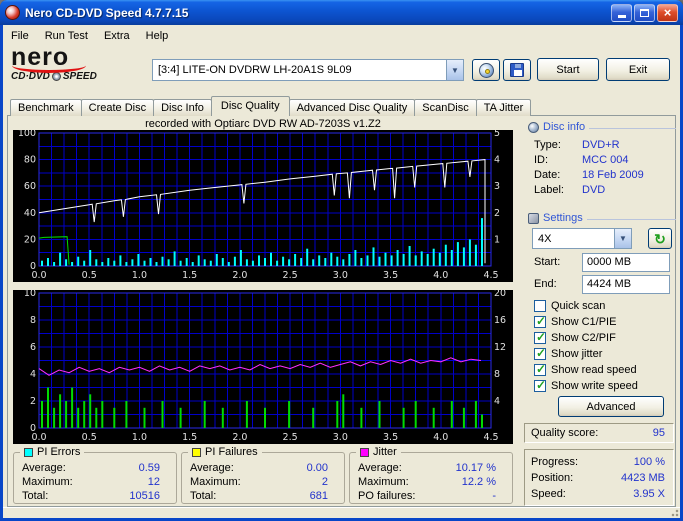 Image resolution: width=683 pixels, height=521 pixels. I want to click on drive-selector-value: [3:4] LITE-ON DVDRW LH-20A1S 9L09, so click(255, 70).